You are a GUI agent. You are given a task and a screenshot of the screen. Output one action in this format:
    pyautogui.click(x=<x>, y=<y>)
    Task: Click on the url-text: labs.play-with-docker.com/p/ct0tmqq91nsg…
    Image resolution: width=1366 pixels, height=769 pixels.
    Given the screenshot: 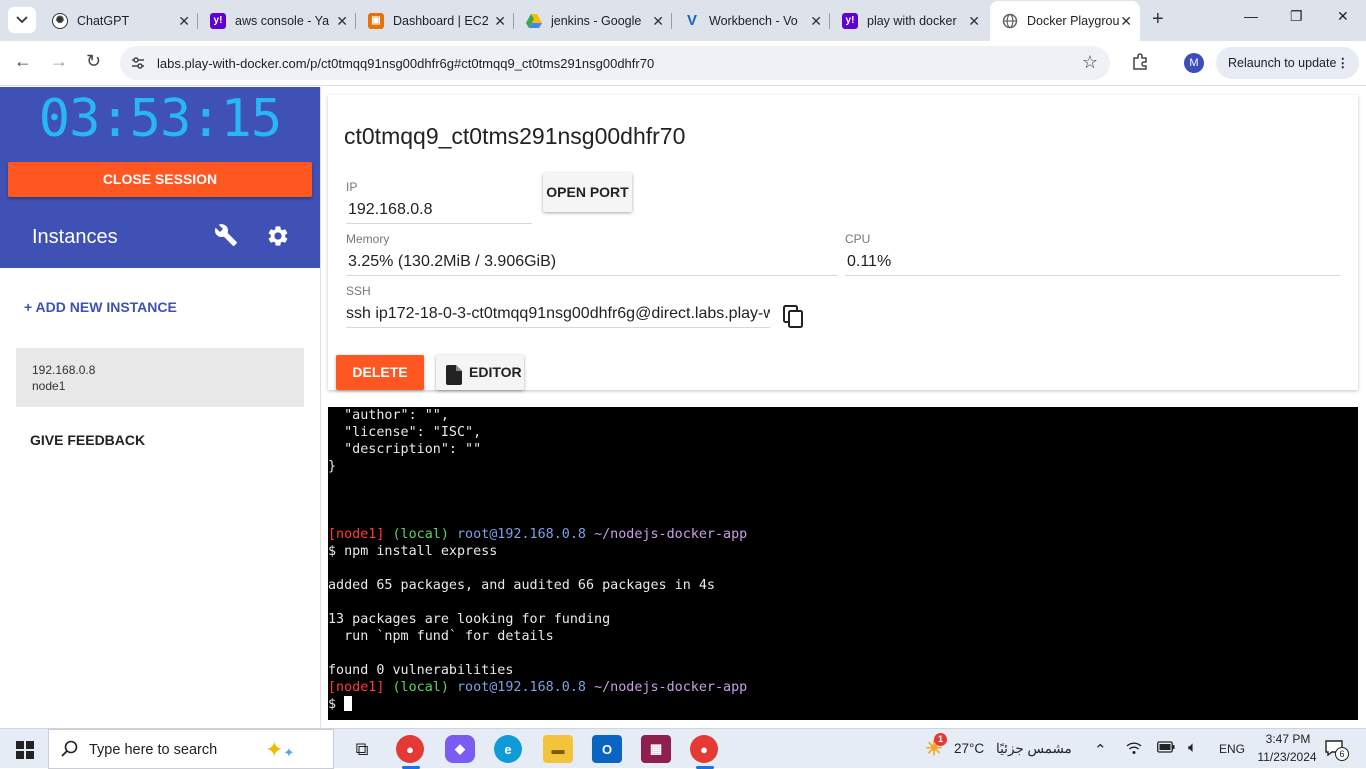 What is the action you would take?
    pyautogui.click(x=406, y=63)
    